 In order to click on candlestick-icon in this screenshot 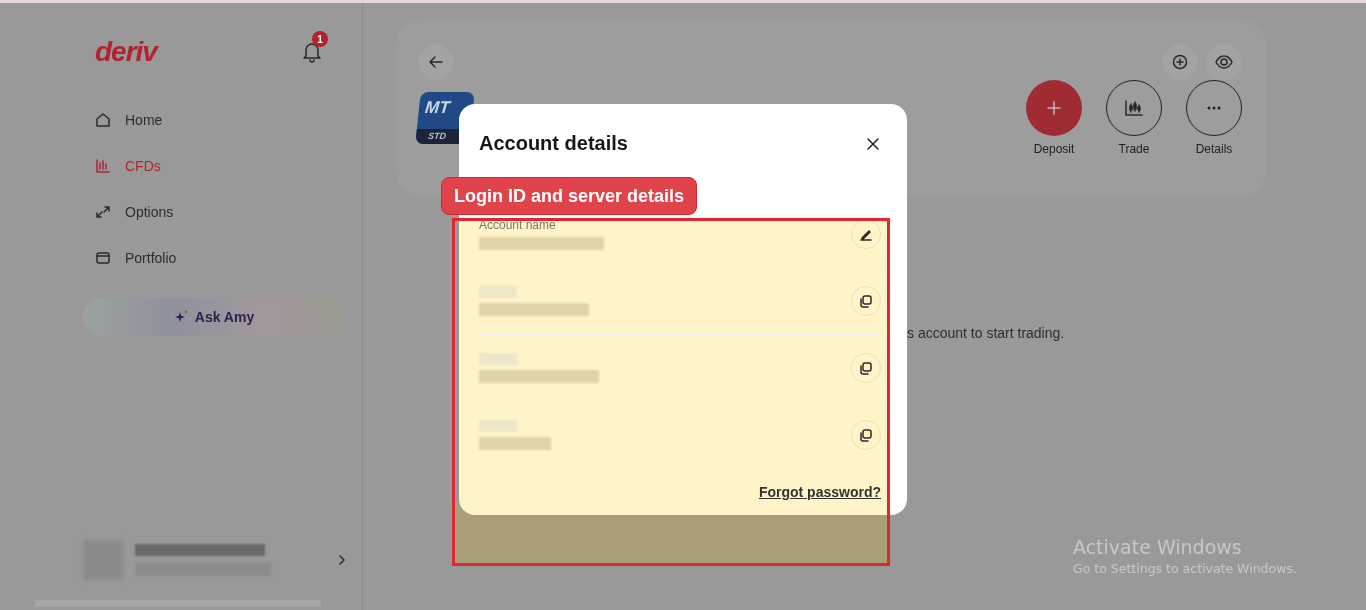, I will do `click(1134, 108)`.